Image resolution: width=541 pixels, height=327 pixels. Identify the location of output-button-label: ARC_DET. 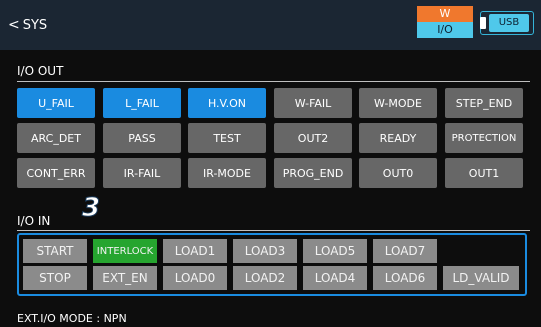
(56, 138).